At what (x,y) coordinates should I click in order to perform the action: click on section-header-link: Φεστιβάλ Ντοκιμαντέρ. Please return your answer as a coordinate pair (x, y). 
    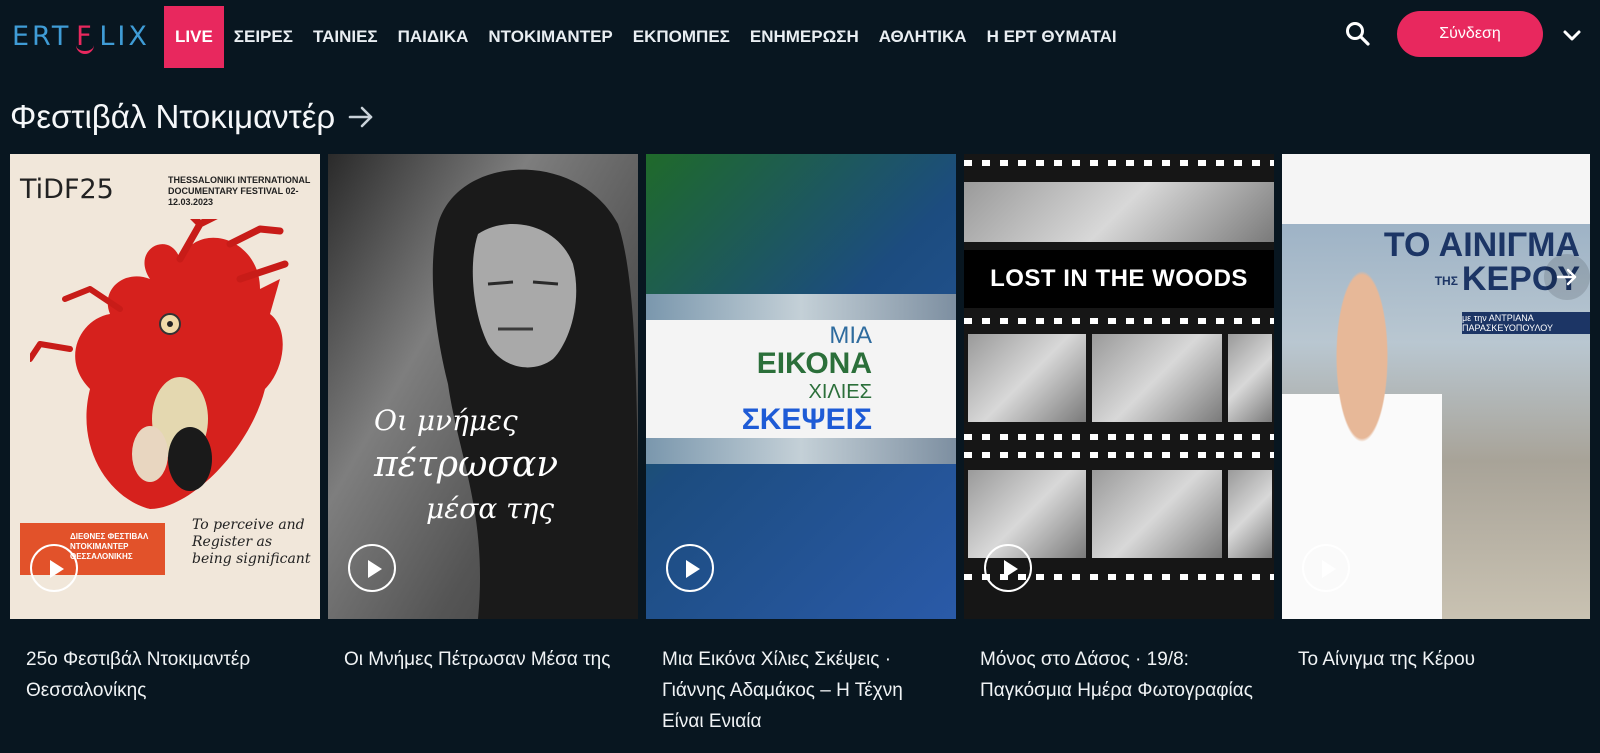
    Looking at the image, I should click on (192, 117).